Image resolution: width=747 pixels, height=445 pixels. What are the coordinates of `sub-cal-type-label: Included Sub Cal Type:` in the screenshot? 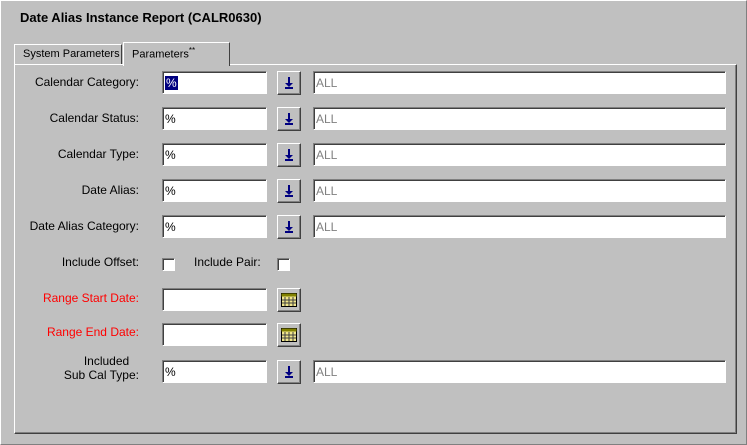 It's located at (101, 368).